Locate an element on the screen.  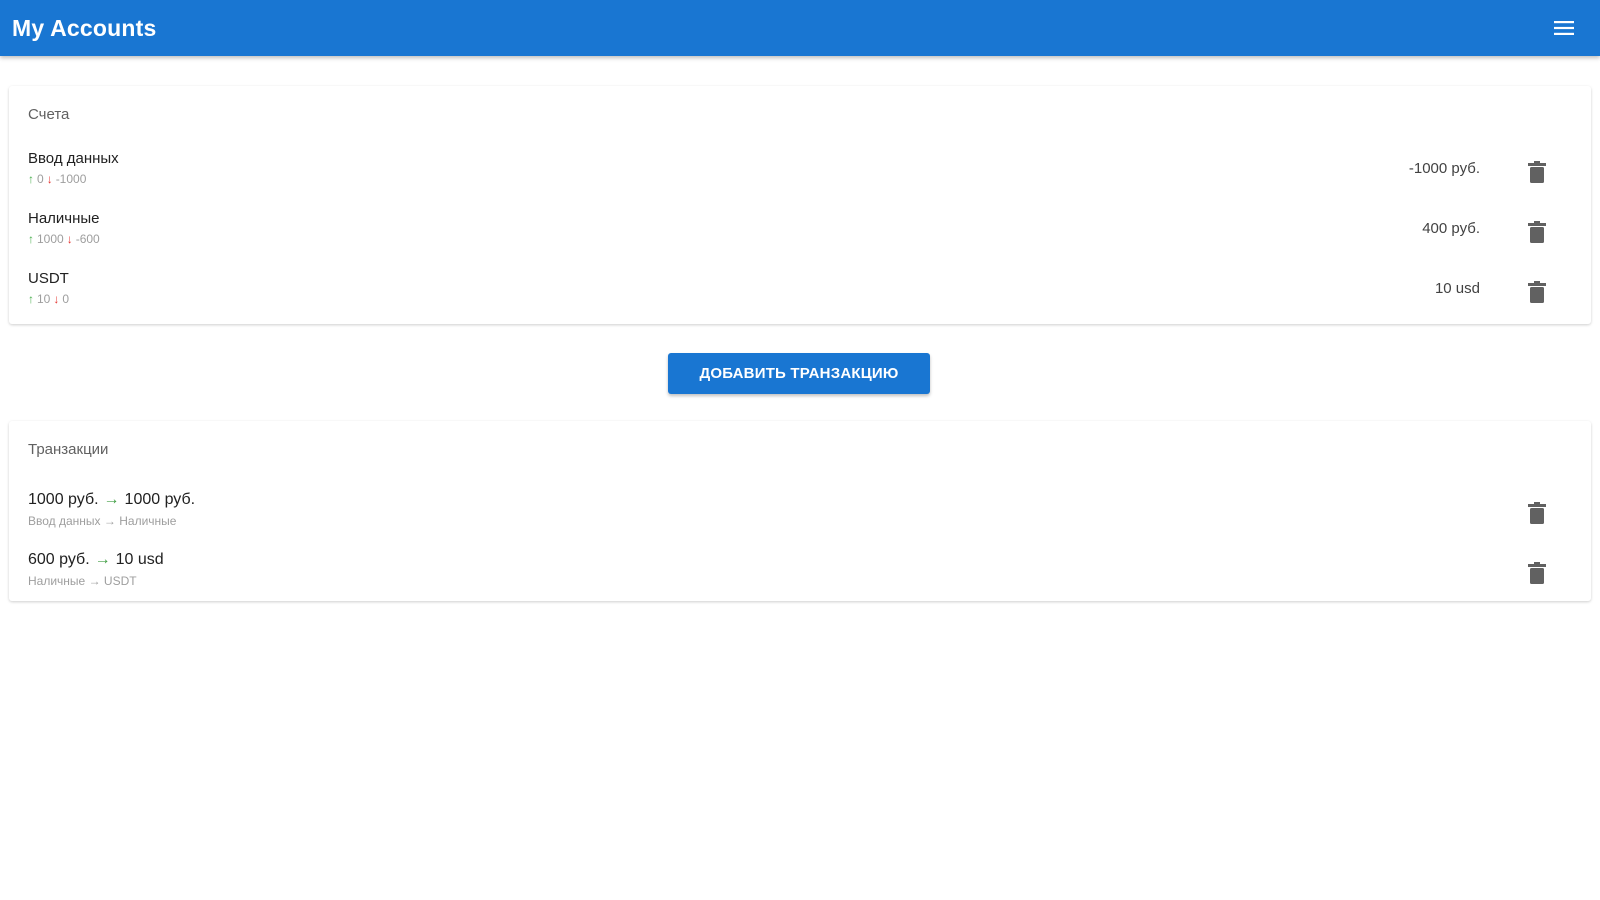
app-title: My Accounts is located at coordinates (84, 27).